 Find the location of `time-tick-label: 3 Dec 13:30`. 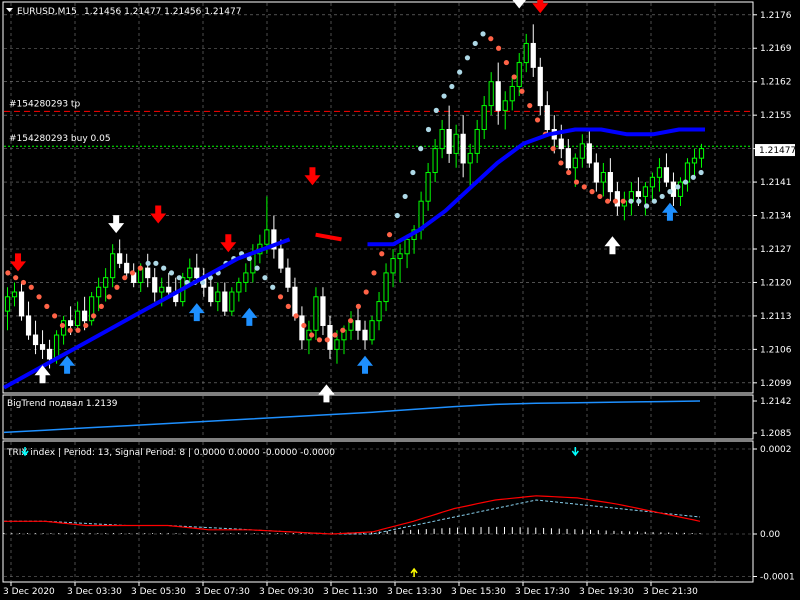

time-tick-label: 3 Dec 13:30 is located at coordinates (414, 592).